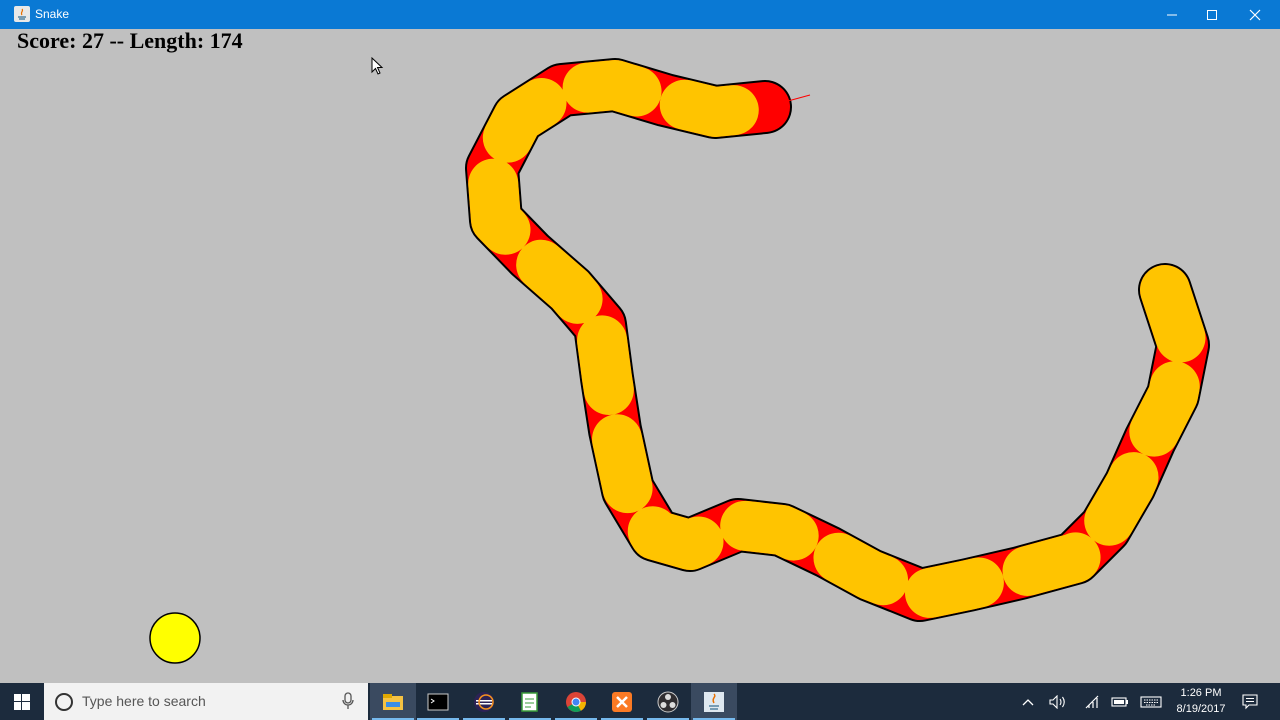 This screenshot has width=1280, height=720. I want to click on cortana-icon, so click(64, 702).